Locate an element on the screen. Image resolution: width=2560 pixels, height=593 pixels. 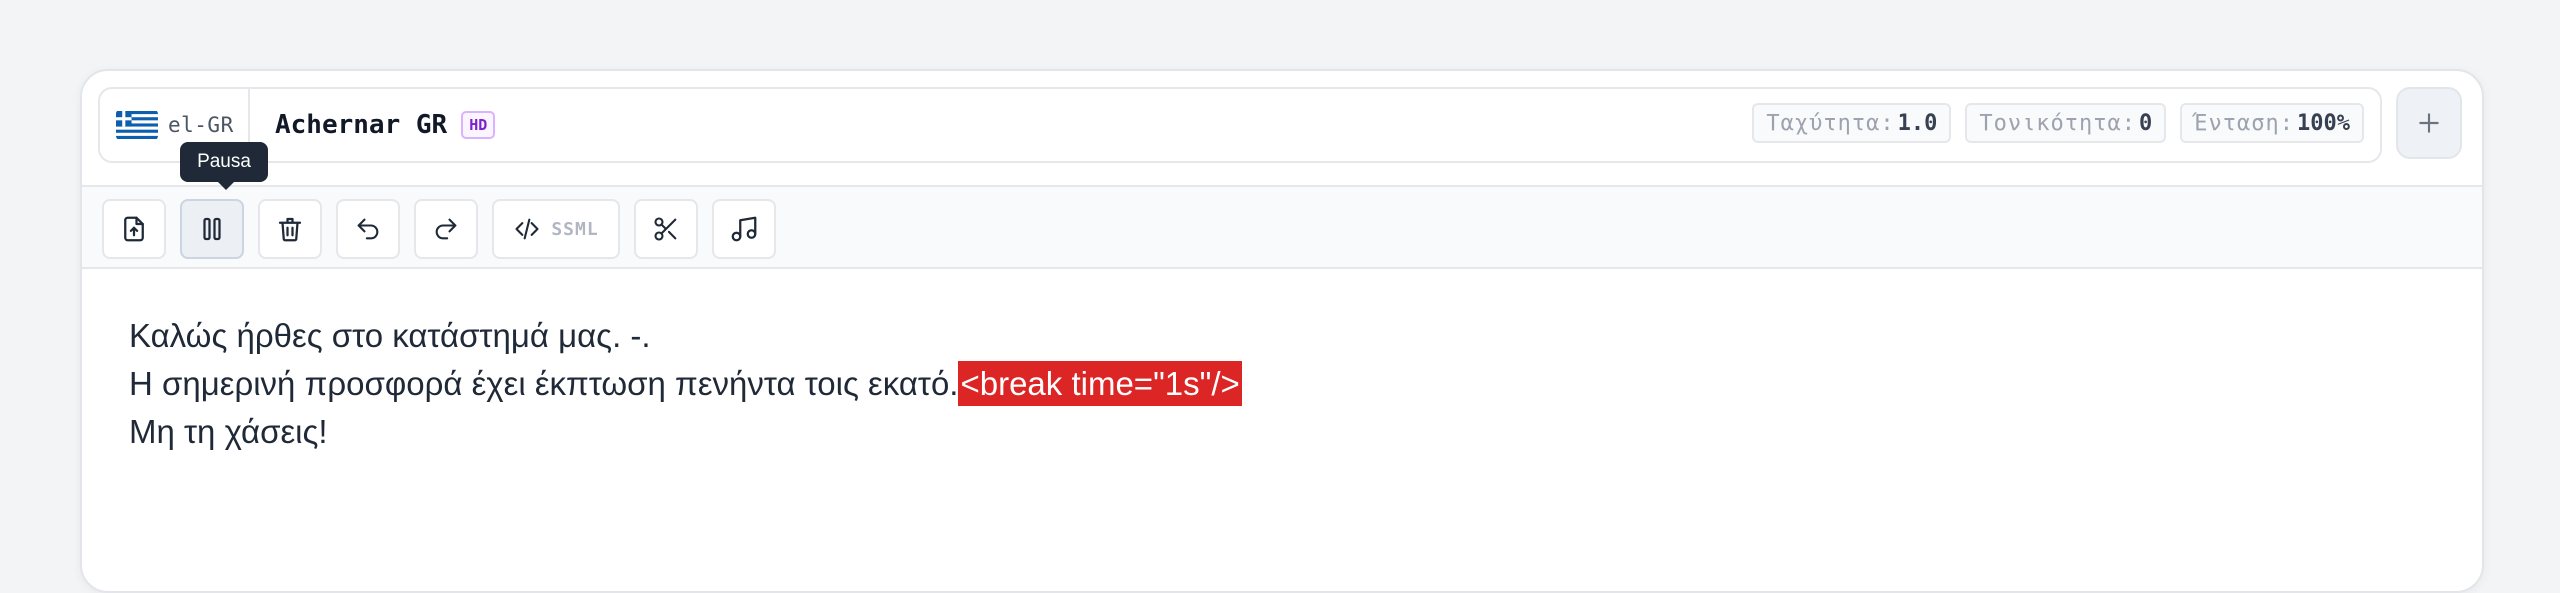
delete-button is located at coordinates (290, 229).